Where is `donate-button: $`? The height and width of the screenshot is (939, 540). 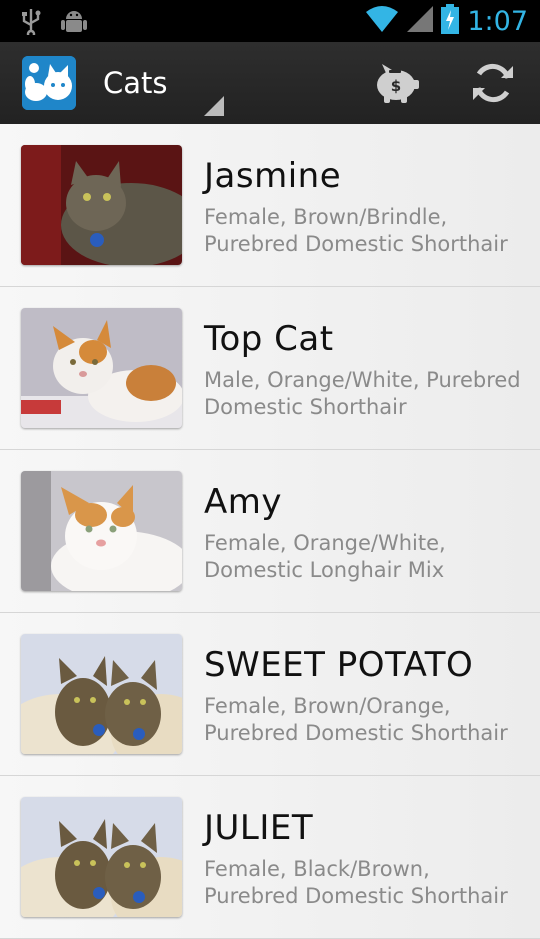
donate-button: $ is located at coordinates (397, 83).